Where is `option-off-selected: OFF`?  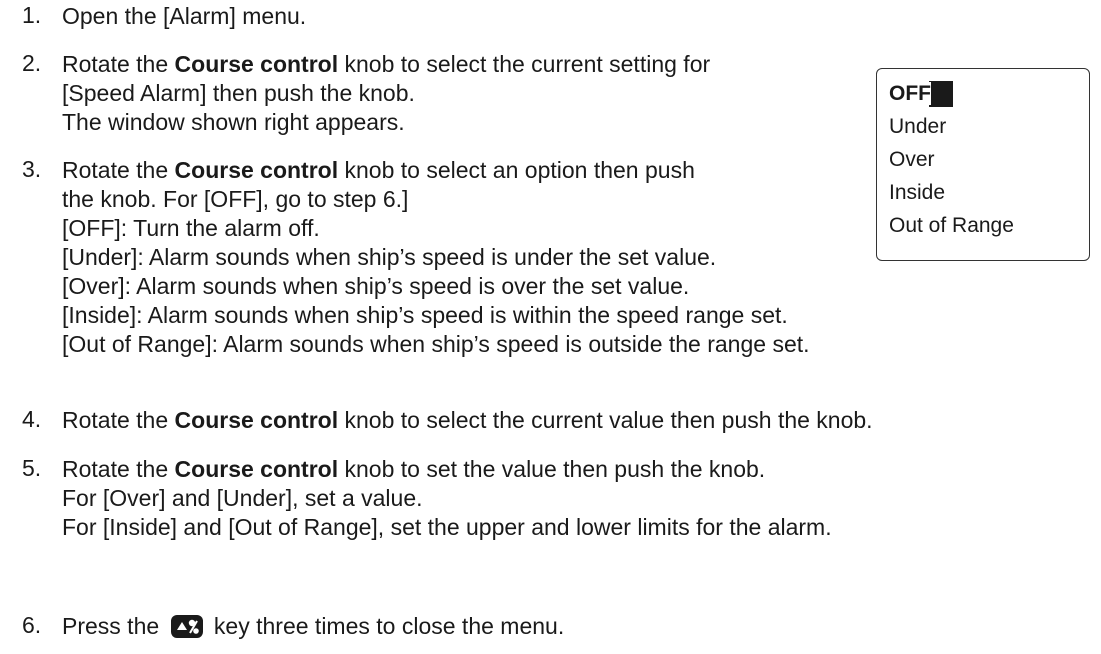
option-off-selected: OFF is located at coordinates (920, 94).